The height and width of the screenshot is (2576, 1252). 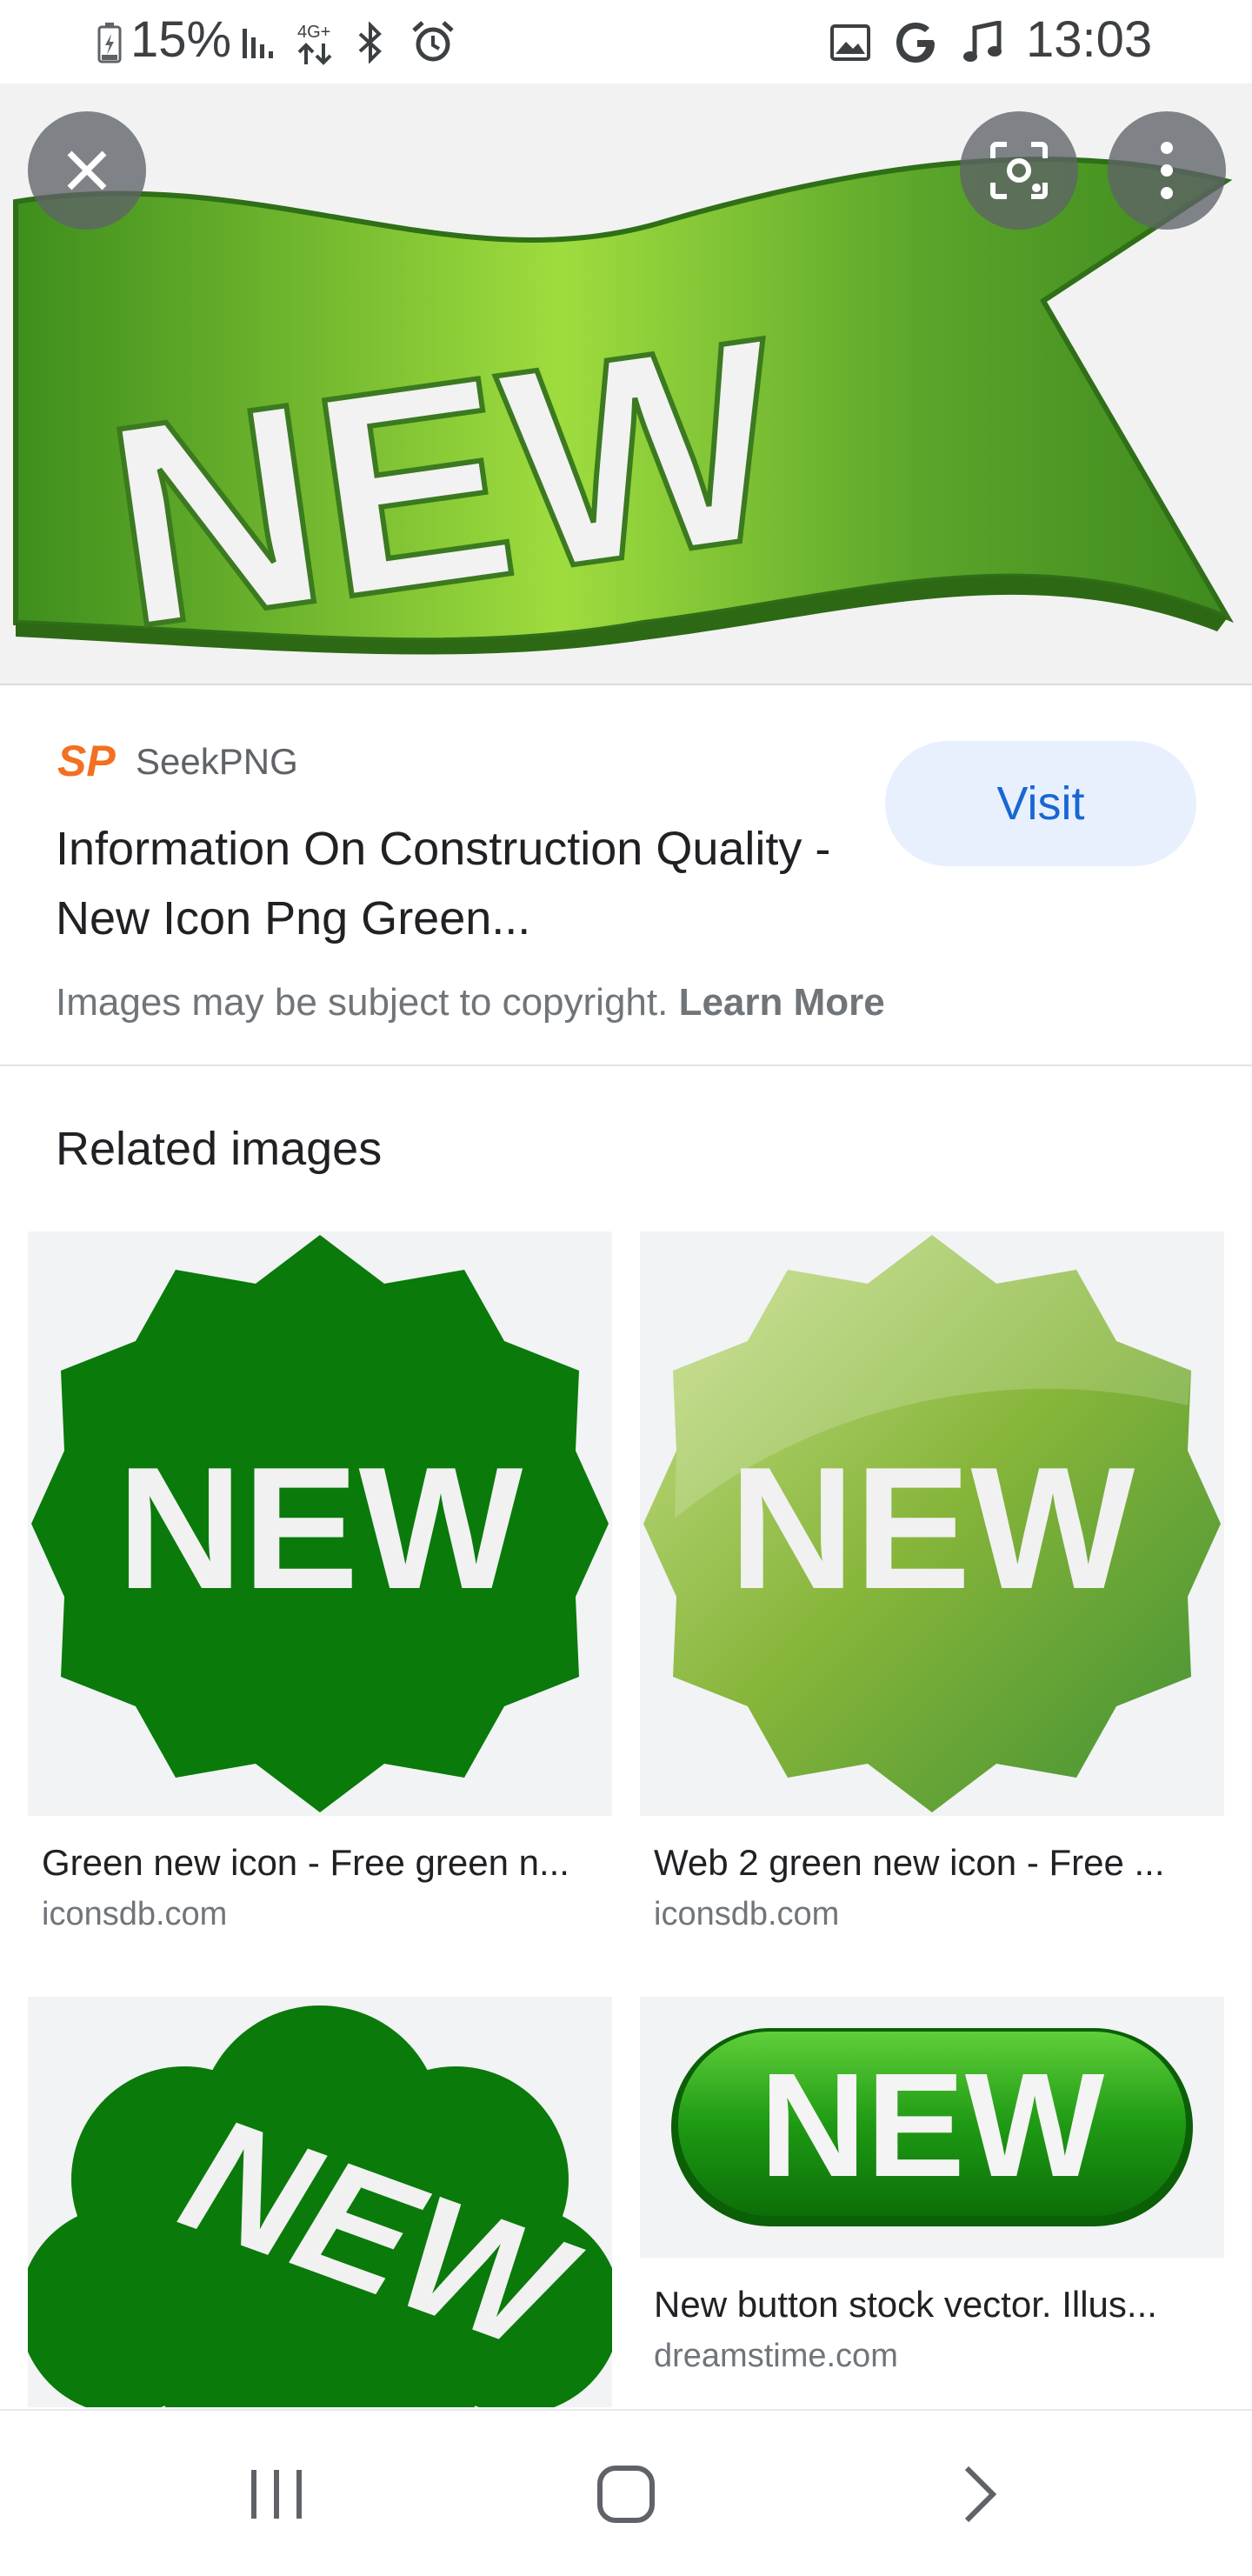 I want to click on signal-icon, so click(x=261, y=42).